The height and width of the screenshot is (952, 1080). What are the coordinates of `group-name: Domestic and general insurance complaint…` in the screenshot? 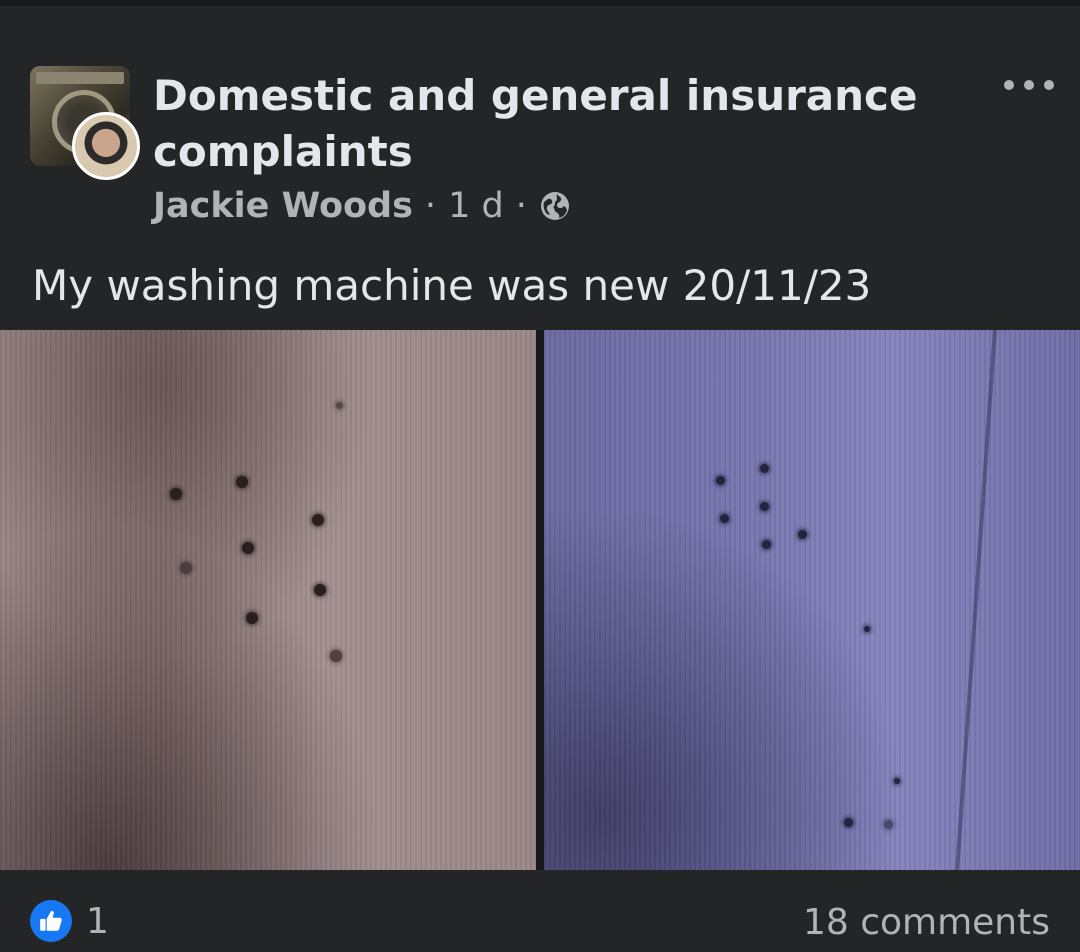 It's located at (553, 124).